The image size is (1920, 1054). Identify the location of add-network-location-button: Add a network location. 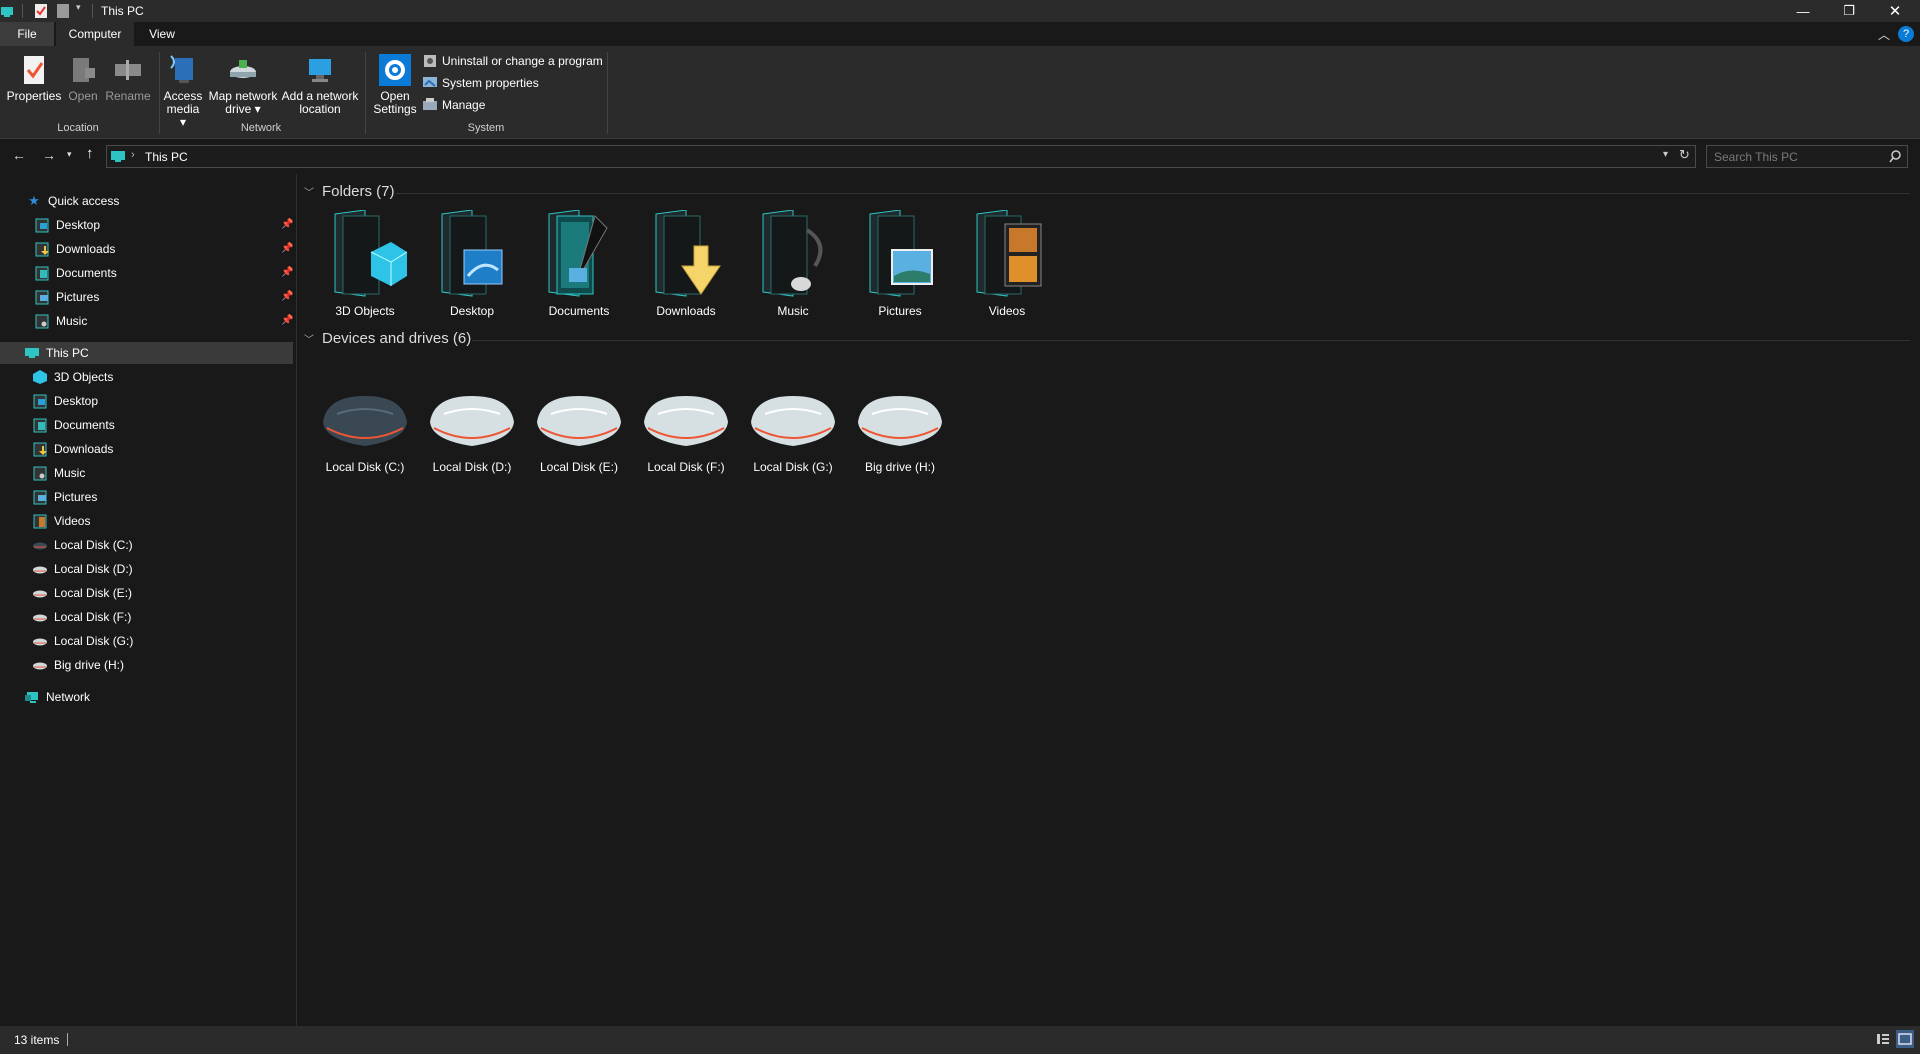
(320, 85).